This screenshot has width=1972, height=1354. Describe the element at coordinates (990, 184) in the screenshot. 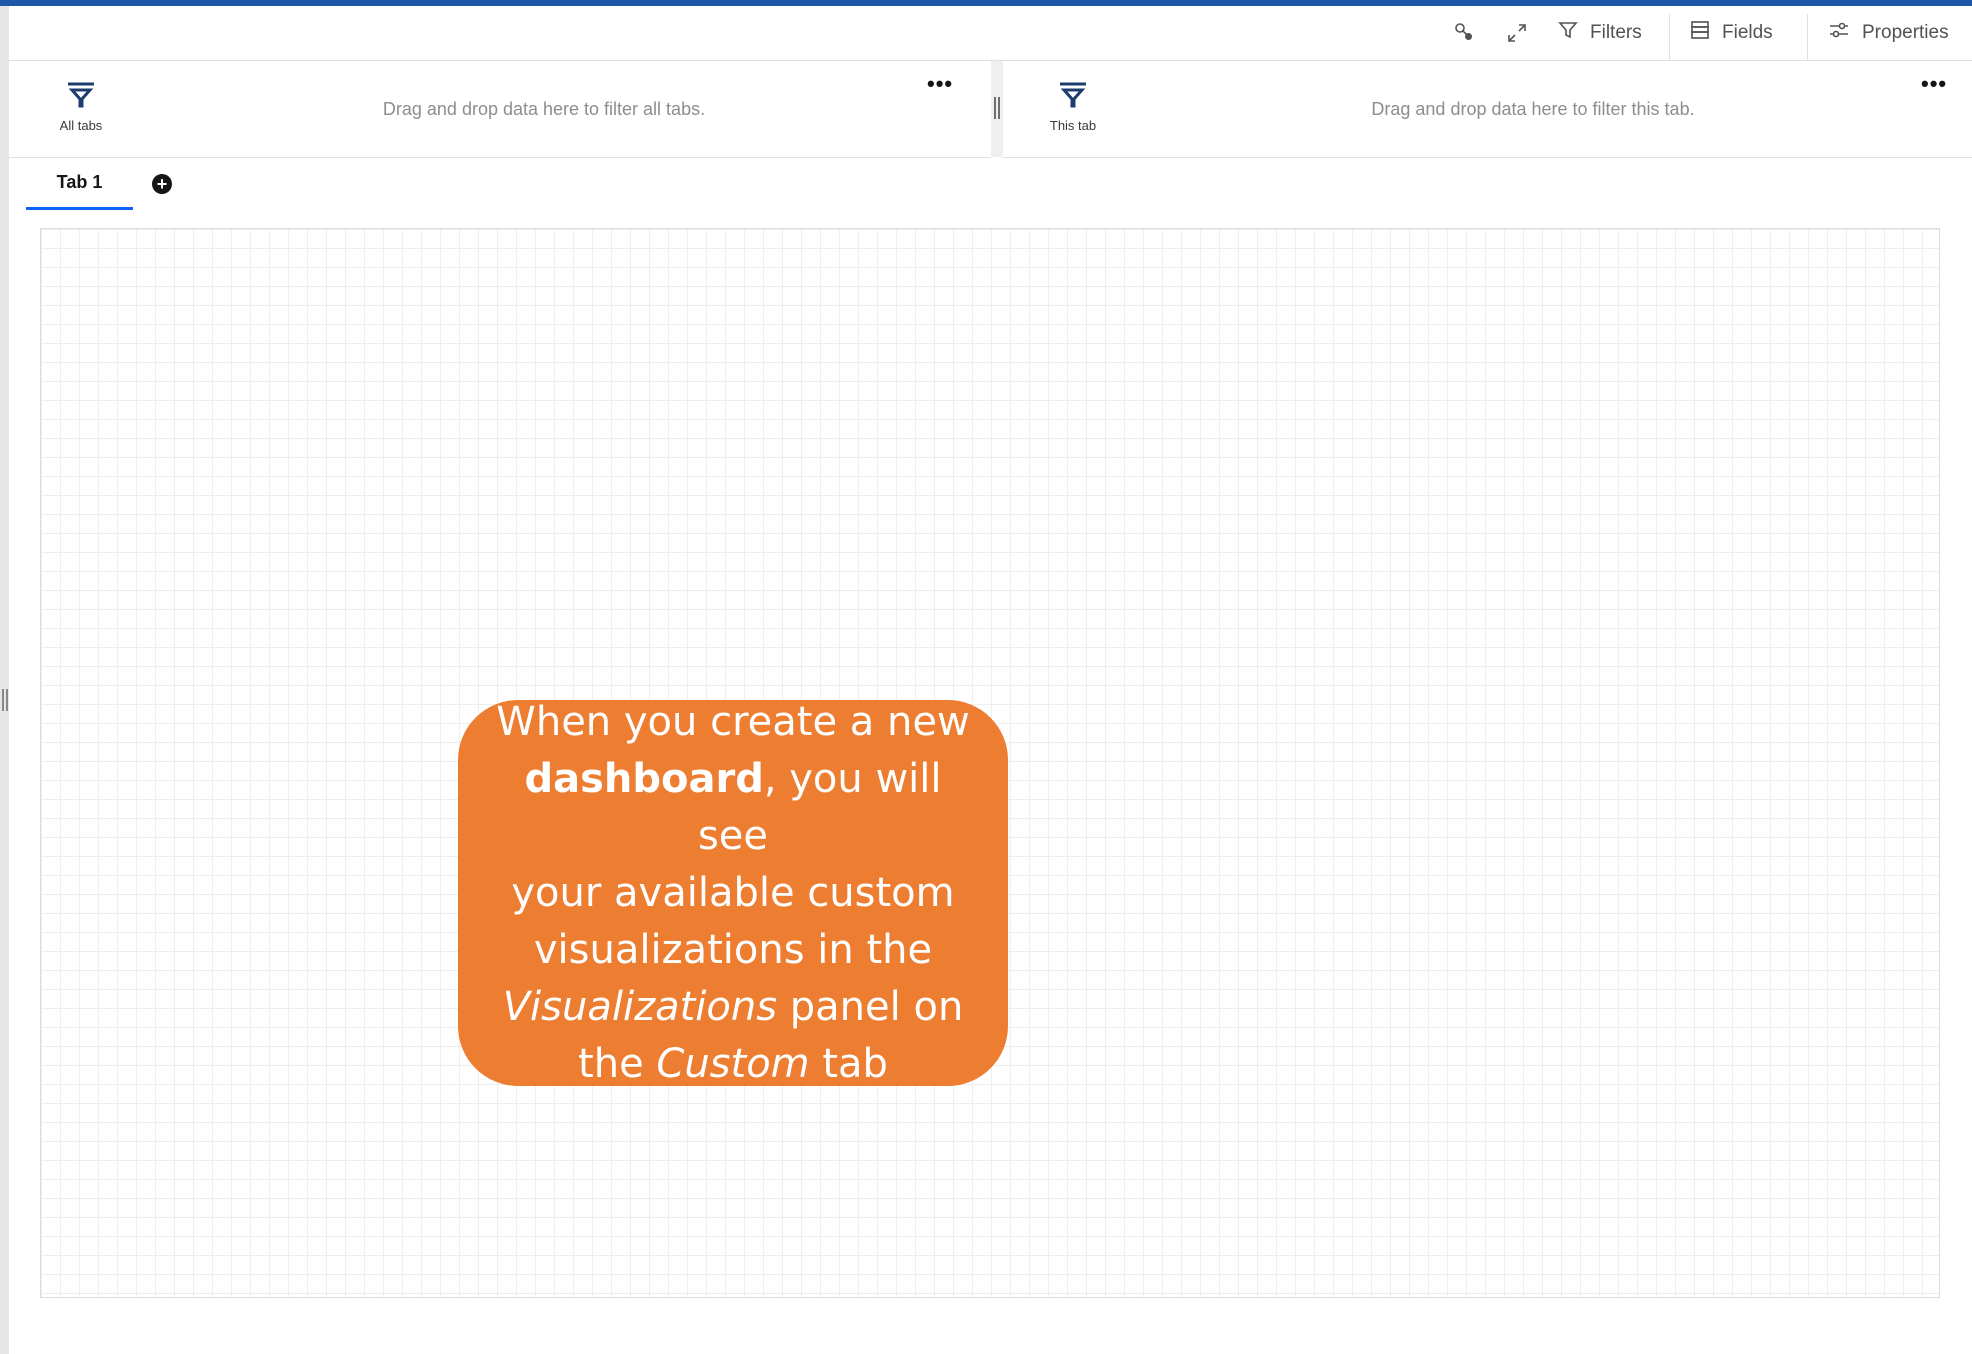

I see `tab-strip: Tab 1 +` at that location.